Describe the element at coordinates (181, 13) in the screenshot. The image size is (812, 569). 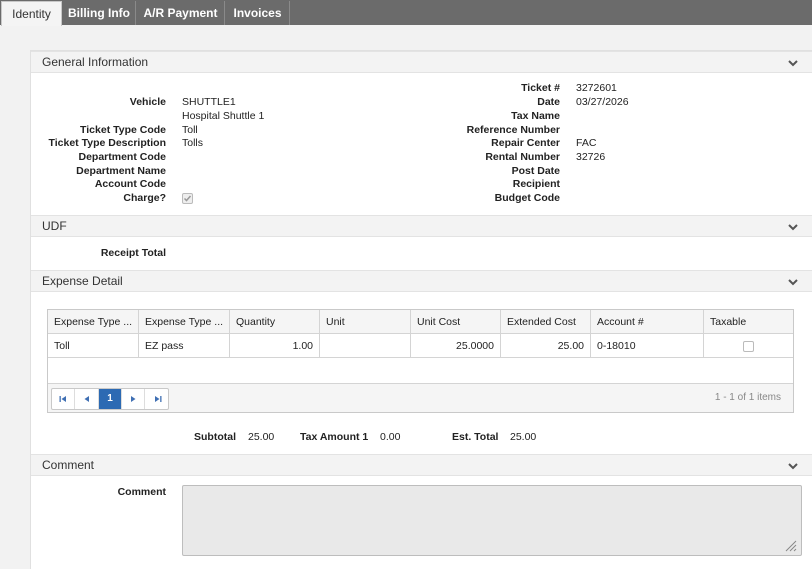
I see `tab-ar-payment: A/R Payment` at that location.